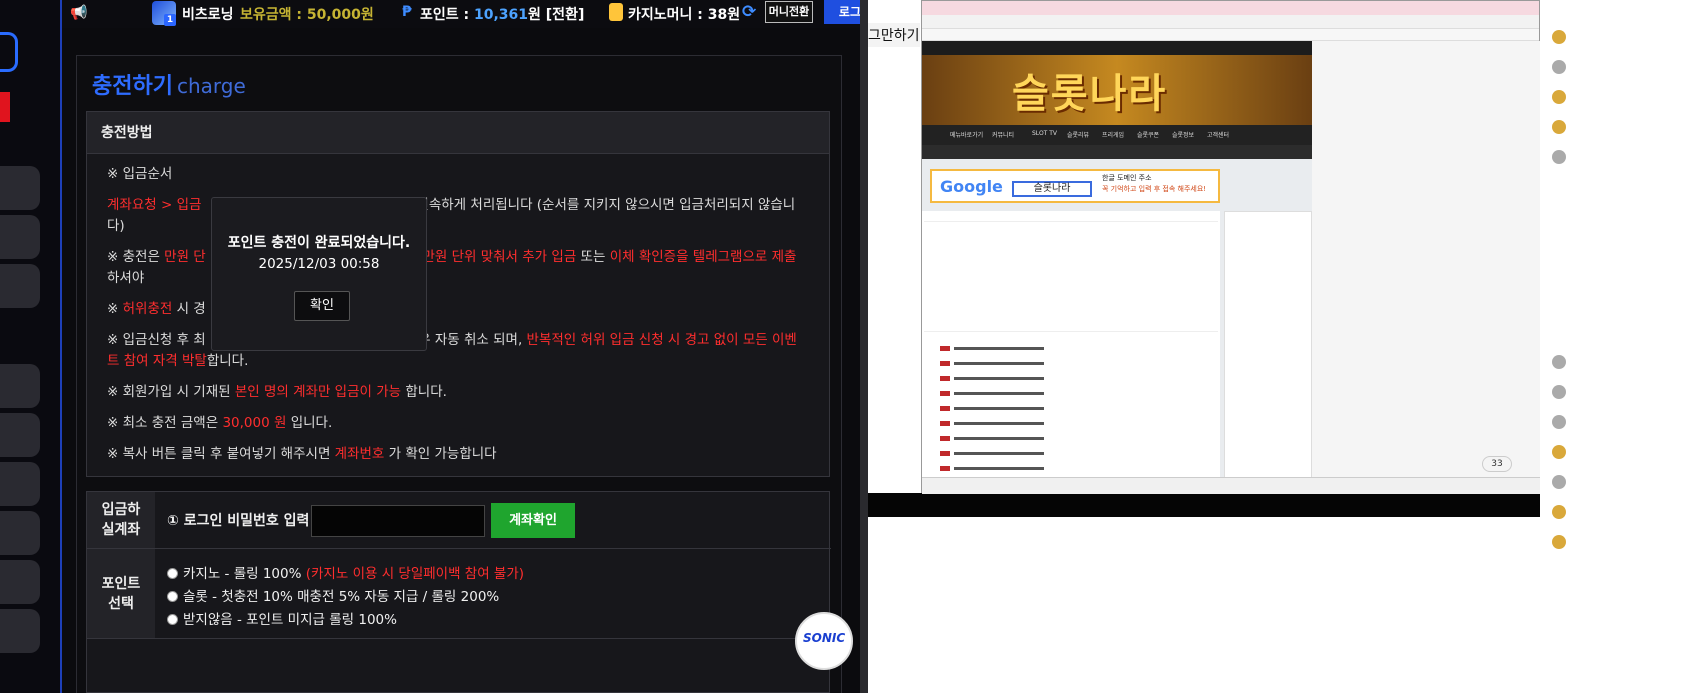  Describe the element at coordinates (78, 13) in the screenshot. I see `megaphone-icon: 📢` at that location.